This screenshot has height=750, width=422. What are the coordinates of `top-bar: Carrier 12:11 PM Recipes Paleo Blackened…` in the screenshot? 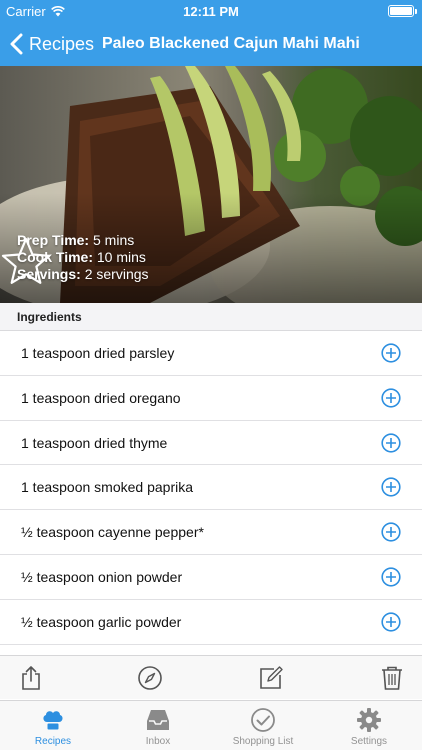 It's located at (211, 33).